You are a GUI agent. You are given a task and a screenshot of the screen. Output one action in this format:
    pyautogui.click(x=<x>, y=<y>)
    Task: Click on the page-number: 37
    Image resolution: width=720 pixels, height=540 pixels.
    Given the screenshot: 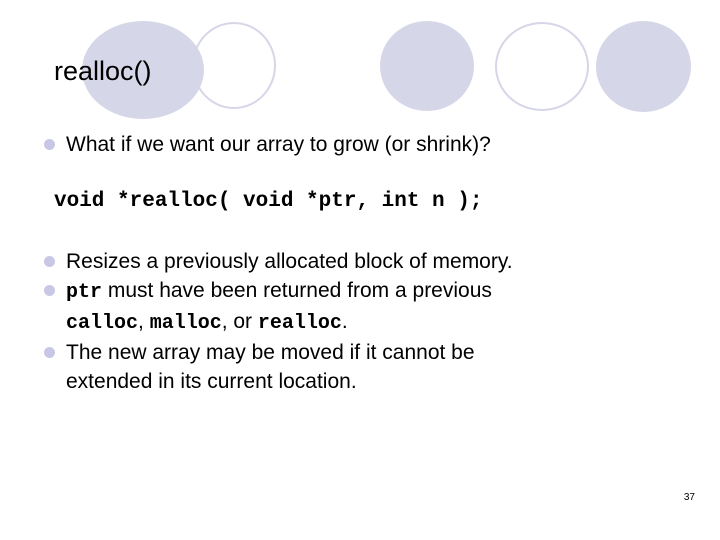 What is the action you would take?
    pyautogui.click(x=689, y=497)
    